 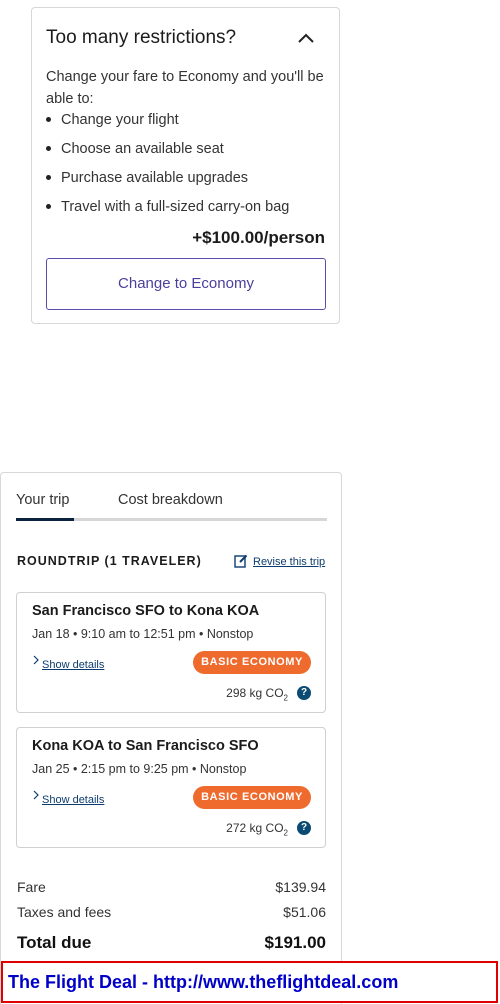 What do you see at coordinates (64, 912) in the screenshot?
I see `taxes-label: Taxes and fees` at bounding box center [64, 912].